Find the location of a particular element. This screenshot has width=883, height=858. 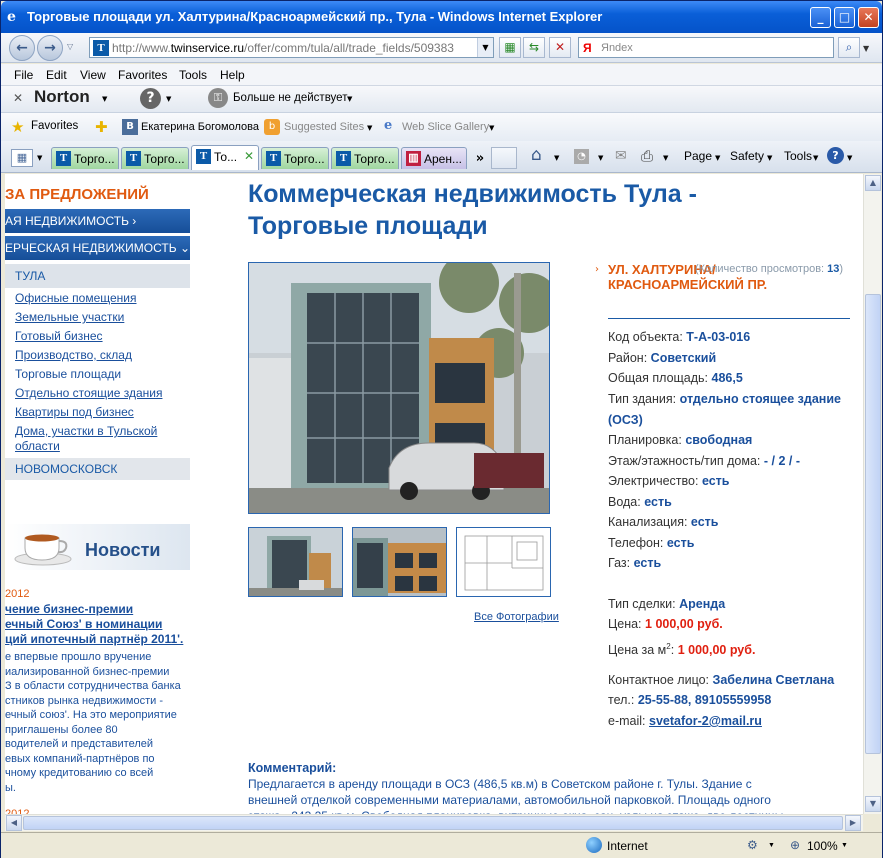

help-menu-dropdown-icon: ▼ is located at coordinates (849, 158).